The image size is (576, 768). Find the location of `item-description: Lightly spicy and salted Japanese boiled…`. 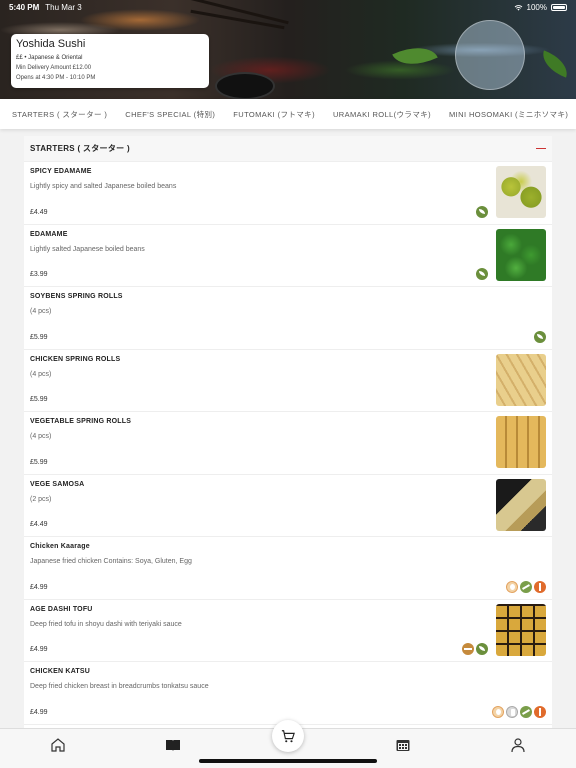

item-description: Lightly spicy and salted Japanese boiled… is located at coordinates (103, 186).